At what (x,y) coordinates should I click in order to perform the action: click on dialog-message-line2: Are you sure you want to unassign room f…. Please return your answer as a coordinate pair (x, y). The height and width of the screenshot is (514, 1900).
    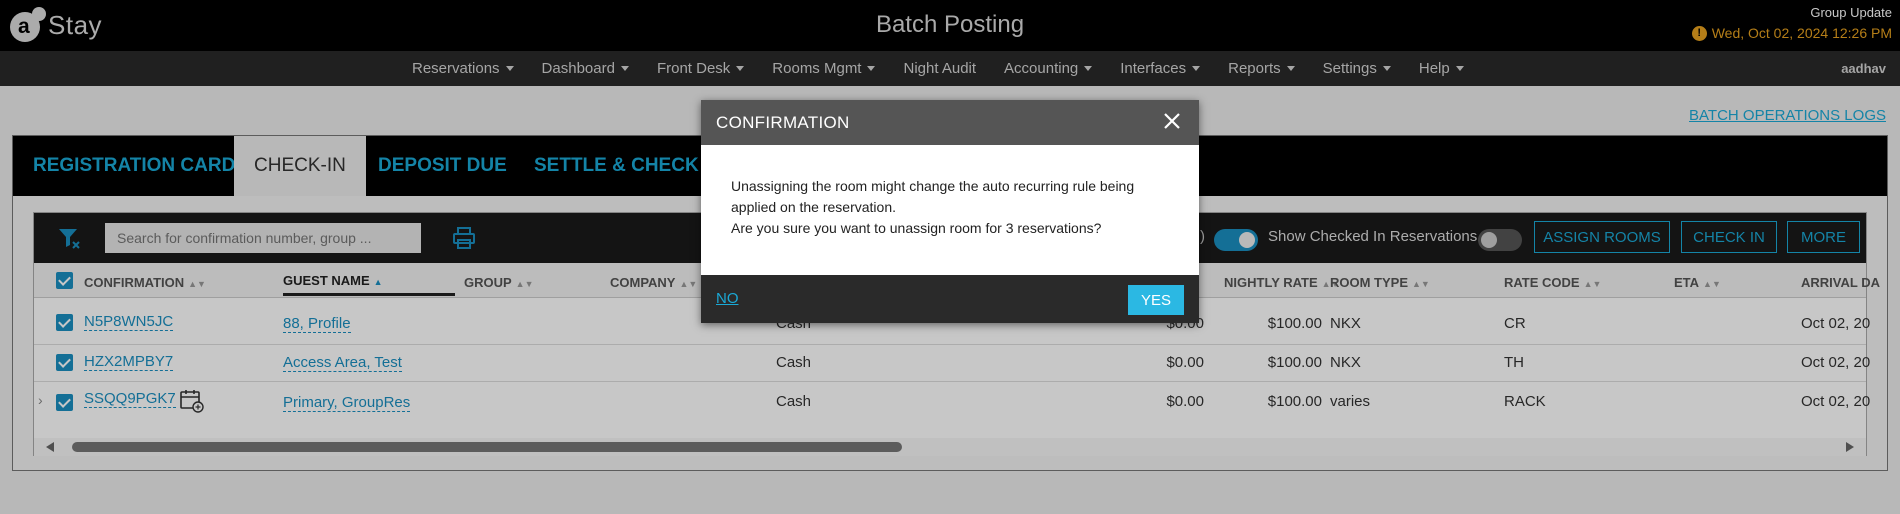
    Looking at the image, I should click on (916, 228).